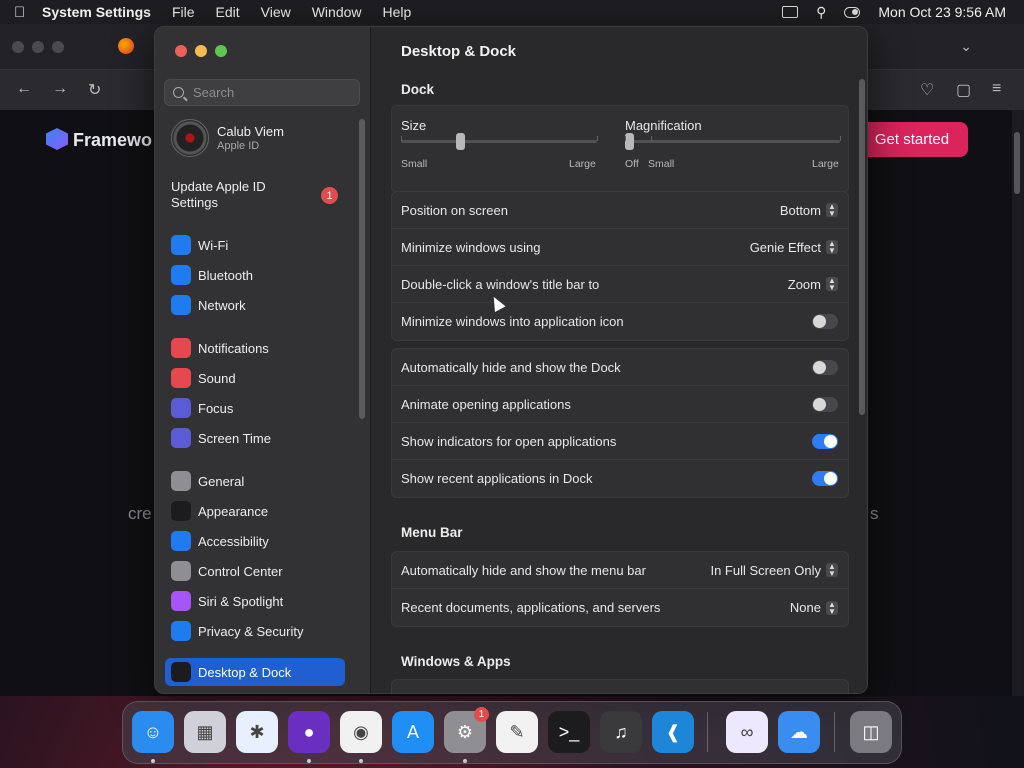  What do you see at coordinates (747, 732) in the screenshot?
I see `visual-studio-icon: ∞` at bounding box center [747, 732].